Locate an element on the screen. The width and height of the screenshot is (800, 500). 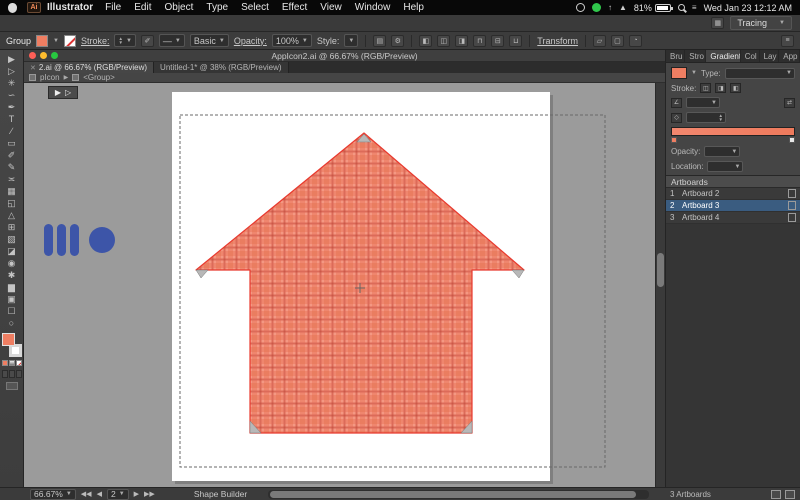
style-dropdown: ▼ is located at coordinates (351, 40).